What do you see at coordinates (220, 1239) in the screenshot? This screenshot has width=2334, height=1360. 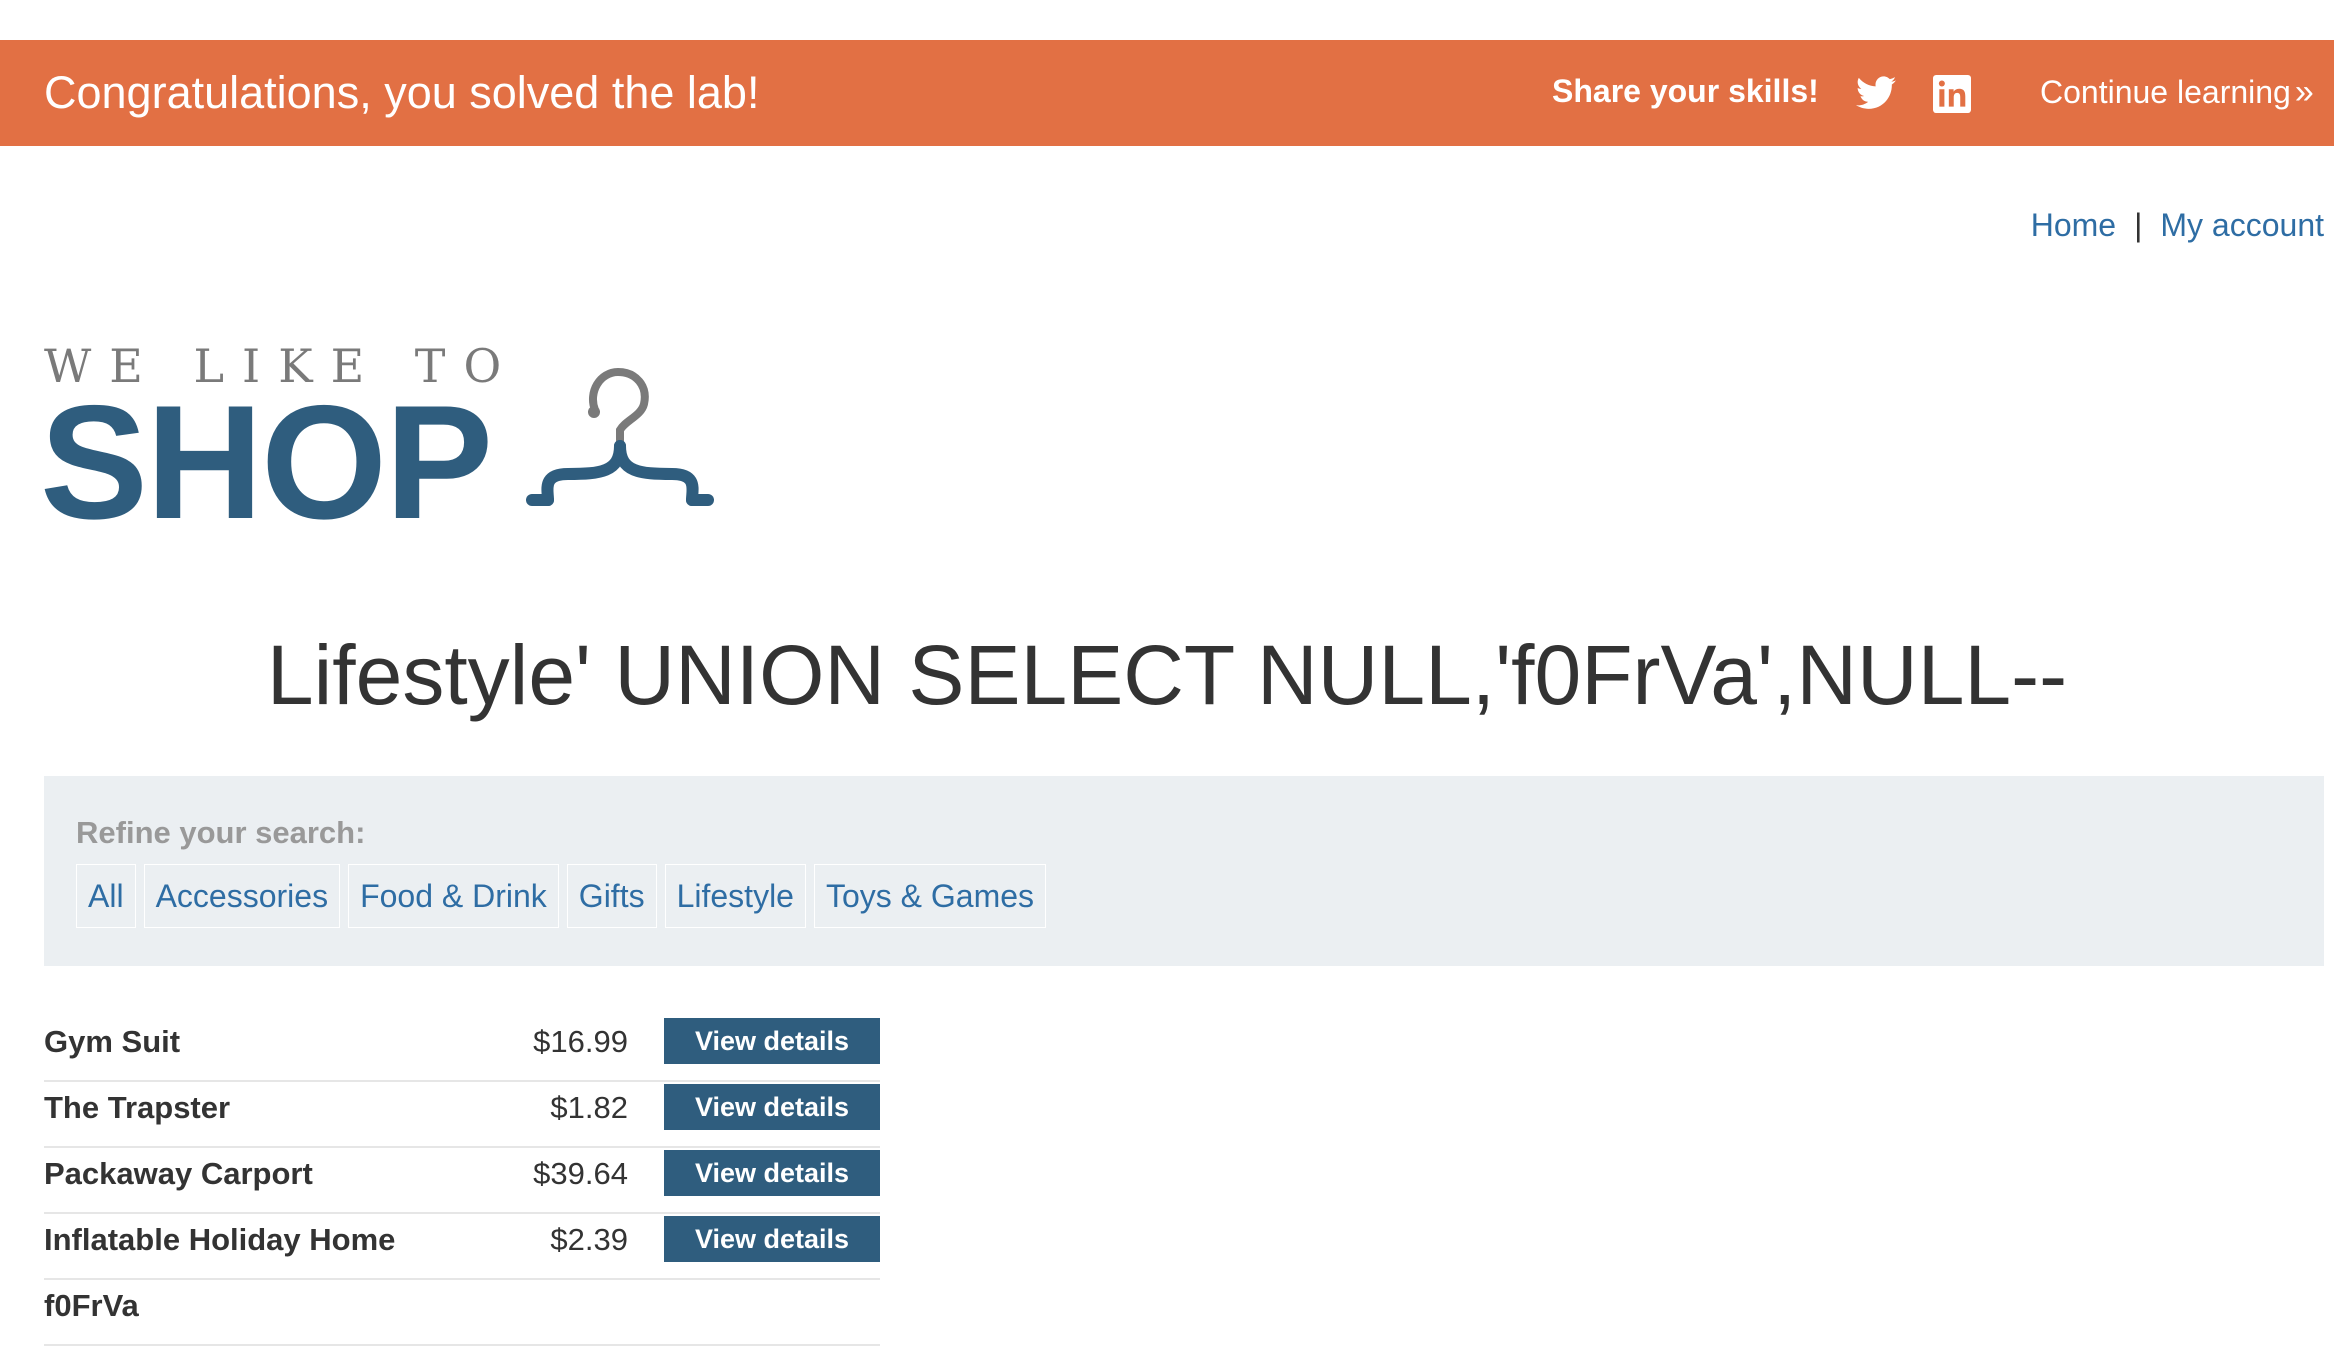 I see `product-name: Inflatable Holiday Home` at bounding box center [220, 1239].